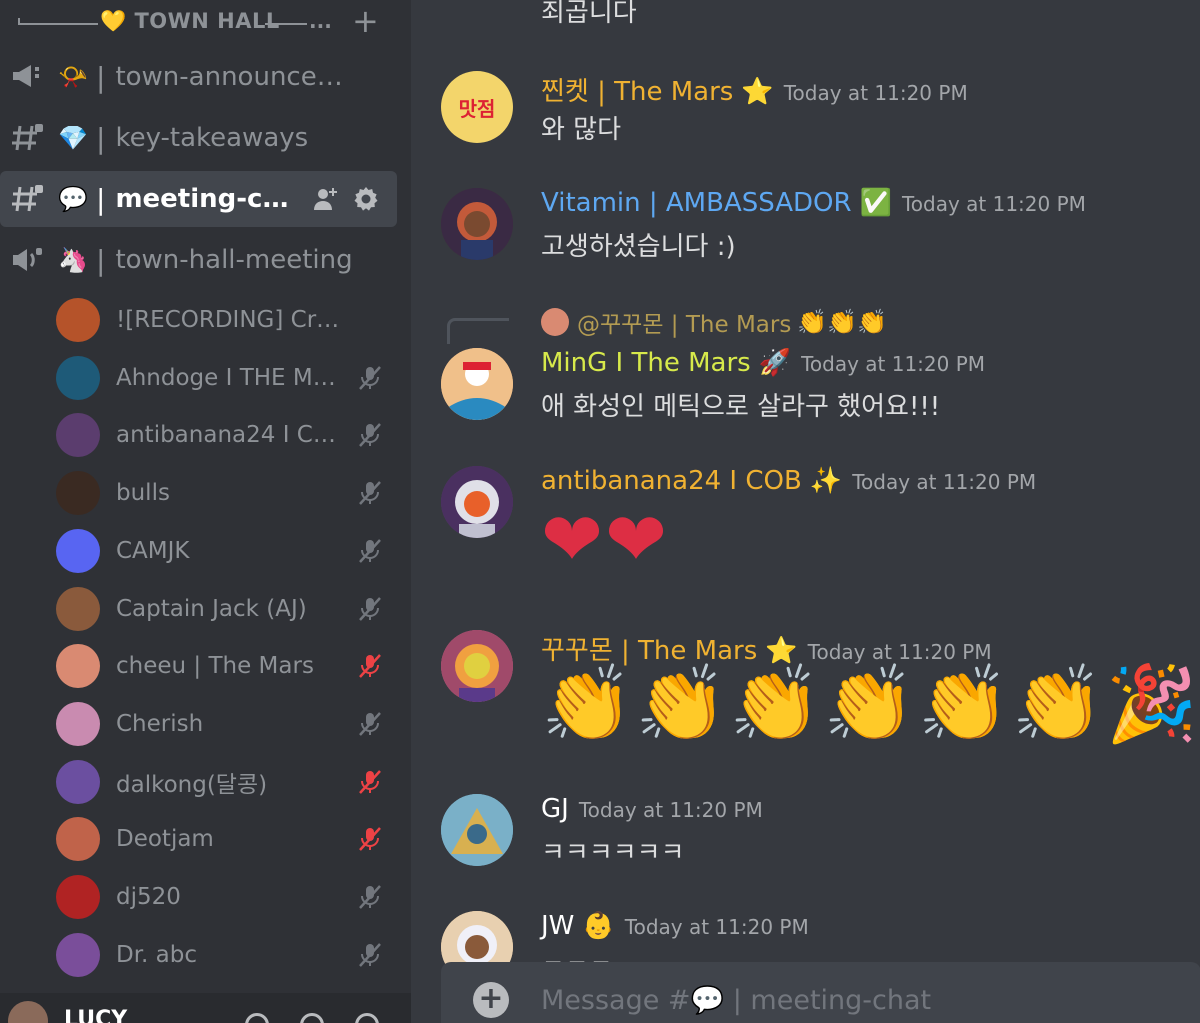 The height and width of the screenshot is (1023, 1200). Describe the element at coordinates (763, 363) in the screenshot. I see `message-header: MinG I The Mars 🚀 Today at 11:20 PM` at that location.